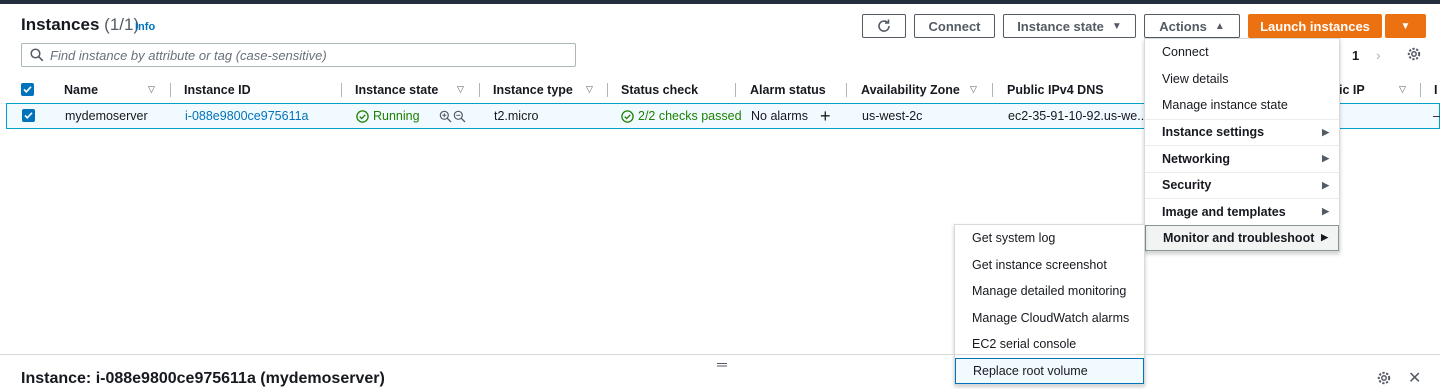 This screenshot has height=389, width=1440. I want to click on menu-item-image-and-templates: Image and templates ▶, so click(1242, 211).